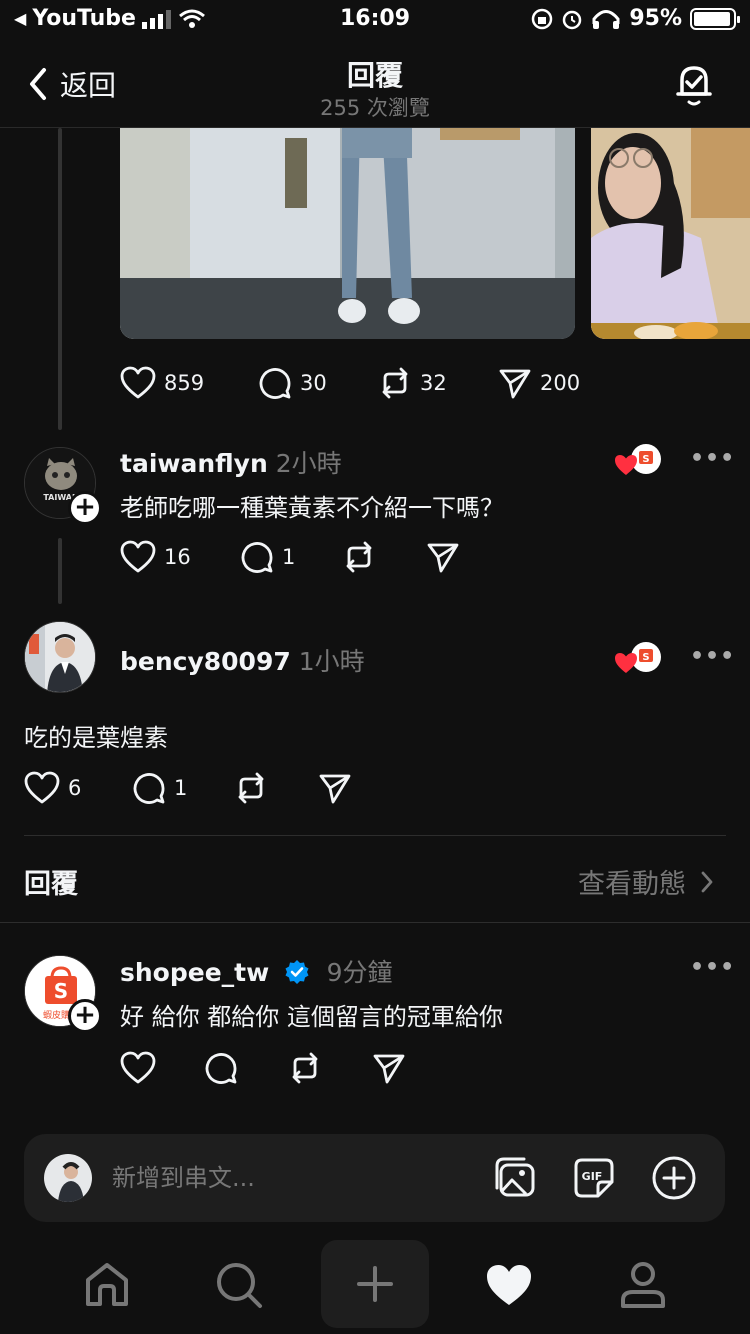 Image resolution: width=750 pixels, height=1334 pixels. Describe the element at coordinates (313, 383) in the screenshot. I see `comment-count: 30` at that location.